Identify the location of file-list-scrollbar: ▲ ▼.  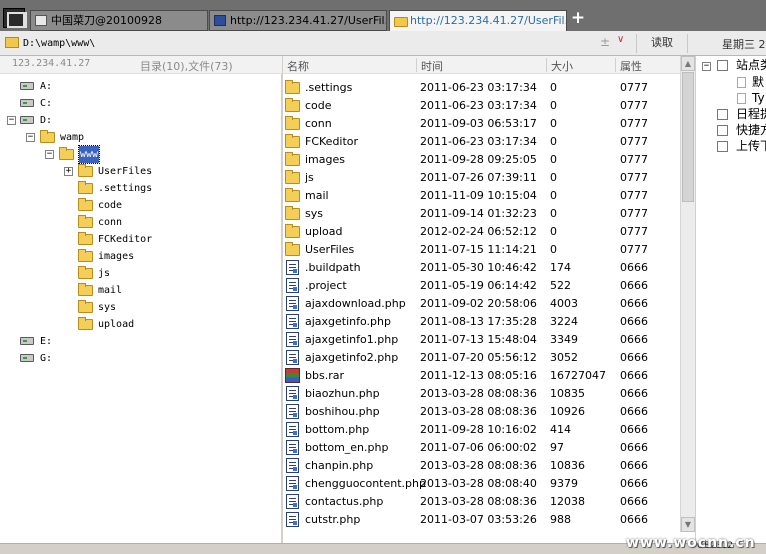
(687, 294).